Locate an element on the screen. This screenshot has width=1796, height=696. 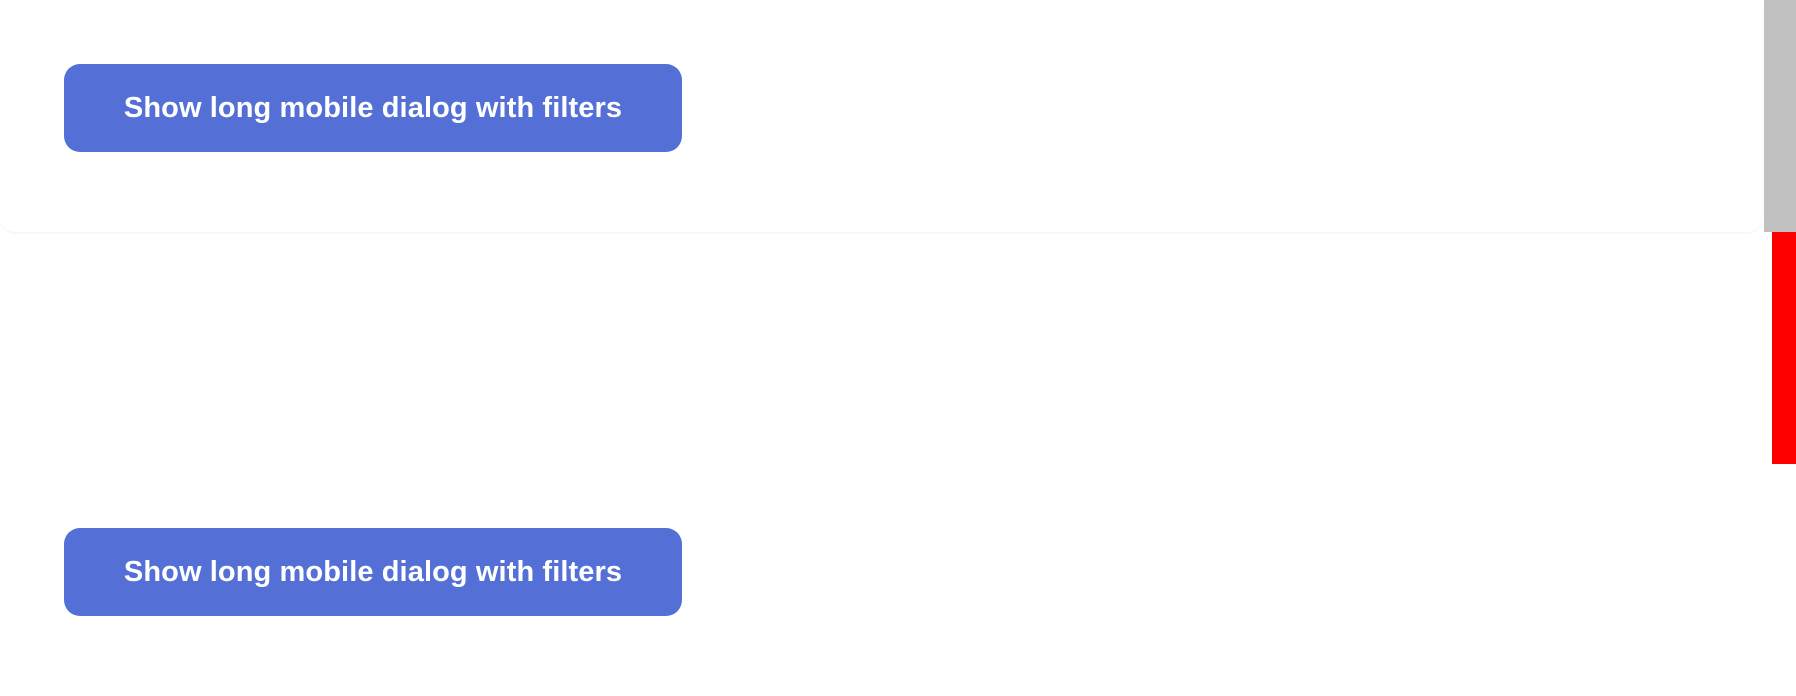
show-long-mobile-dialog-button-secondary: Show long mobile dialog with filters is located at coordinates (373, 572).